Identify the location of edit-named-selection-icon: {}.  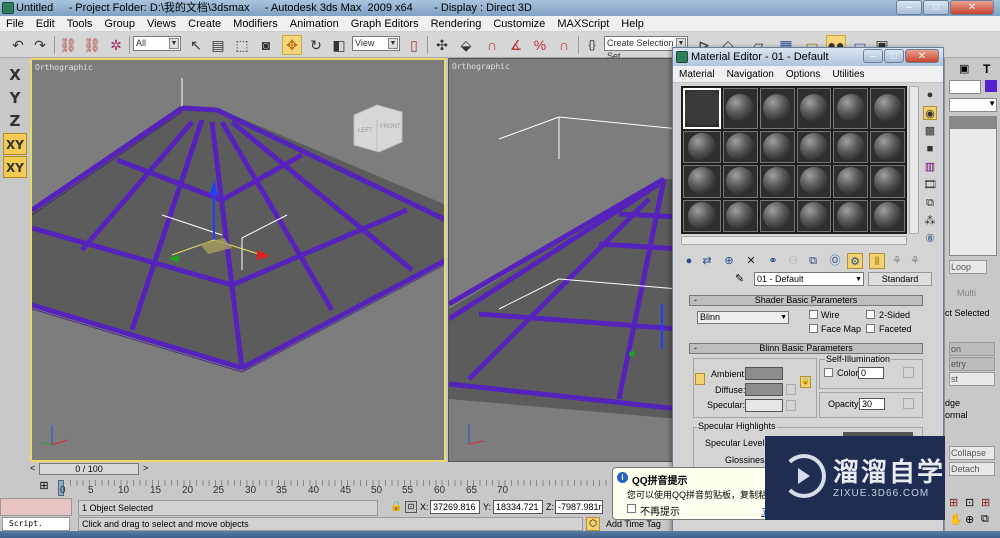
(592, 45).